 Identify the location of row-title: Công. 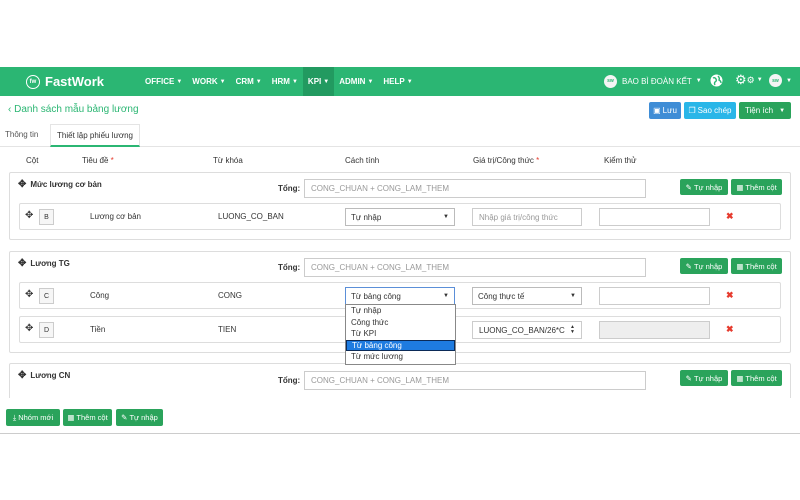
(100, 295).